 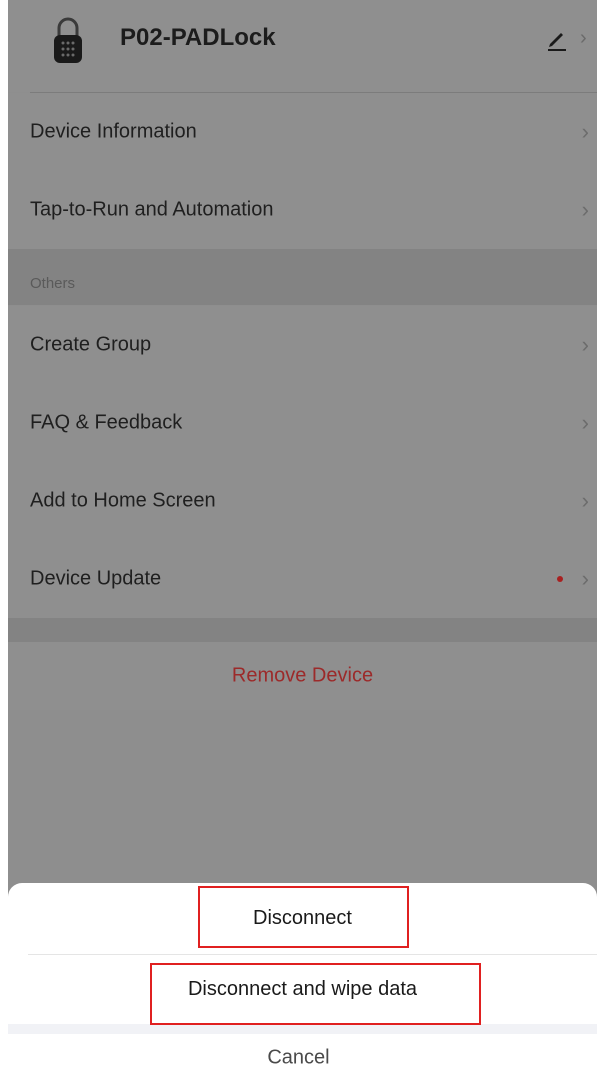 I want to click on section-gap, so click(x=302, y=630).